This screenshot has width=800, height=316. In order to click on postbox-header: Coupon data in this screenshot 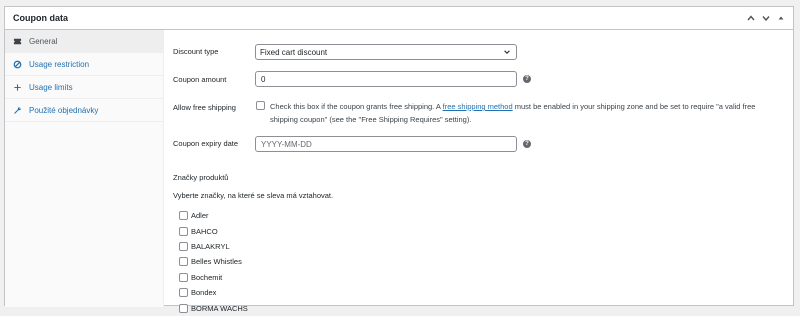, I will do `click(399, 18)`.